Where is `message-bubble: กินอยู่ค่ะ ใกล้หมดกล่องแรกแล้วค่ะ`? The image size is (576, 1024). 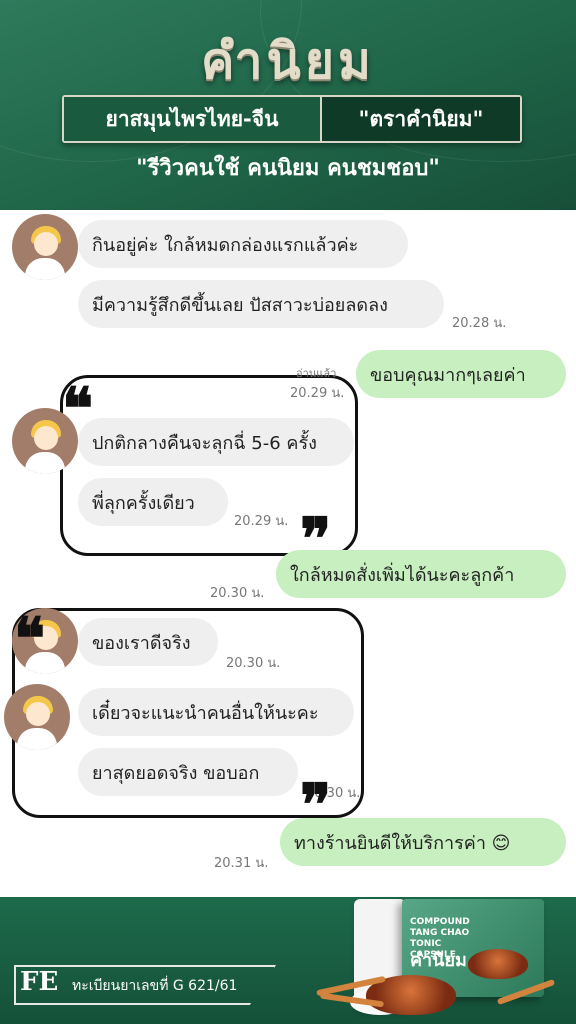 message-bubble: กินอยู่ค่ะ ใกล้หมดกล่องแรกแล้วค่ะ is located at coordinates (243, 244).